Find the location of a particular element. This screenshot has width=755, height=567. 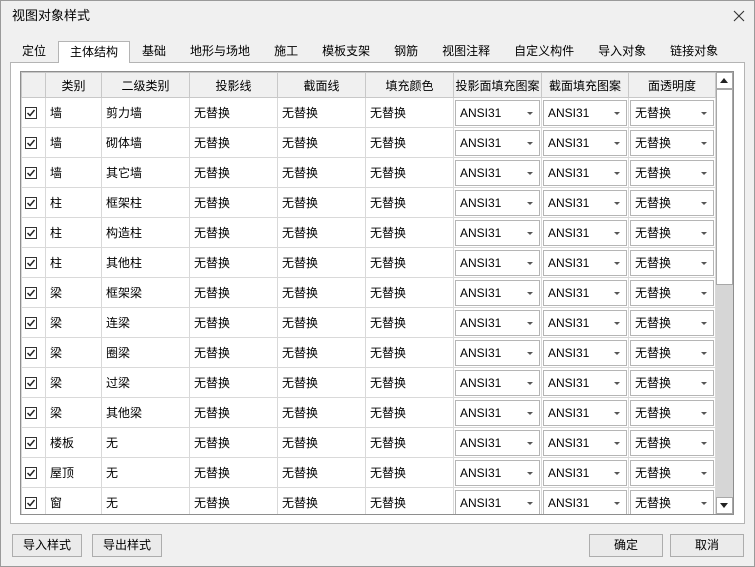

import-style-button: 导入样式 is located at coordinates (47, 545).